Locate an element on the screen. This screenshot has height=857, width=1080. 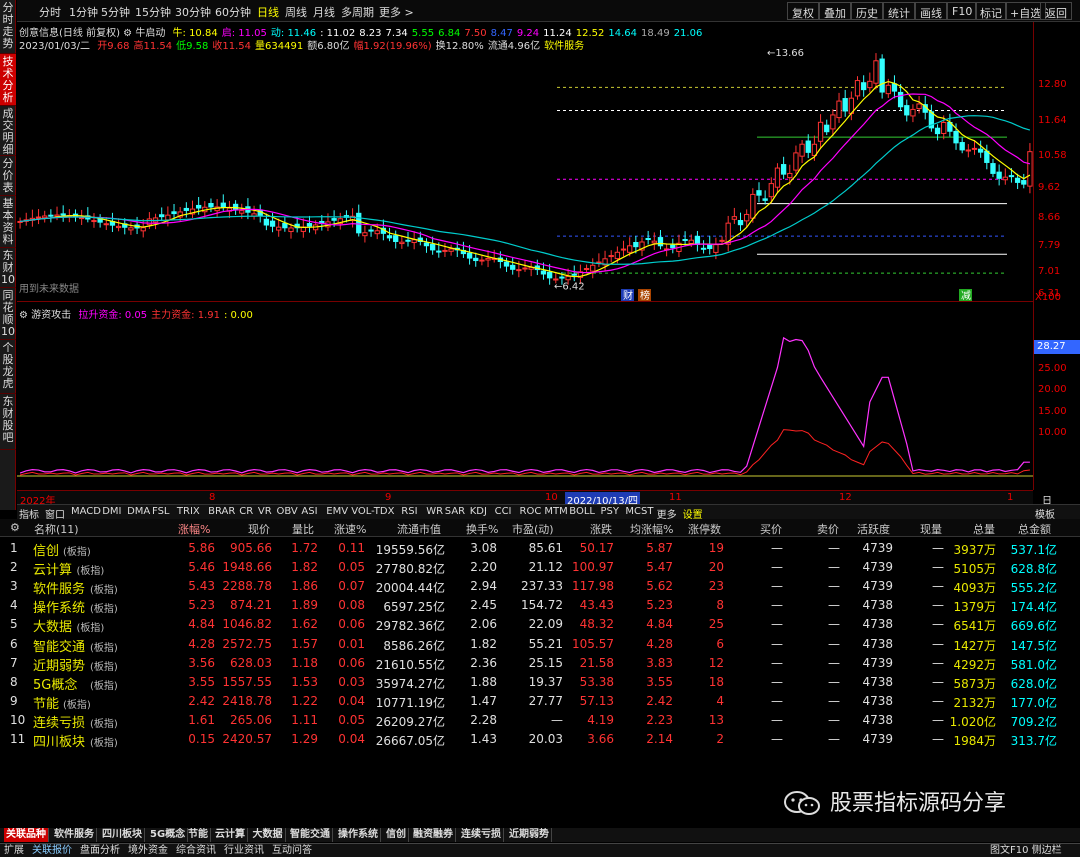
bottom-tab-7: 互动问答 is located at coordinates (292, 850).